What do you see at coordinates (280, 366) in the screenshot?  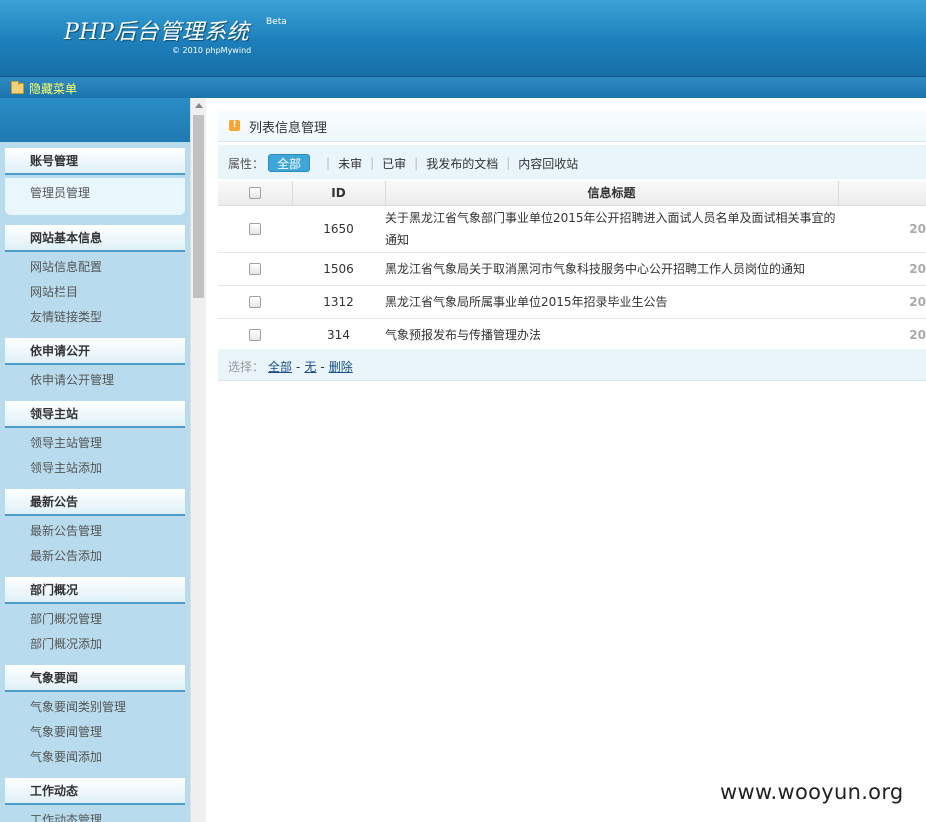 I see `select-all-link: 全部` at bounding box center [280, 366].